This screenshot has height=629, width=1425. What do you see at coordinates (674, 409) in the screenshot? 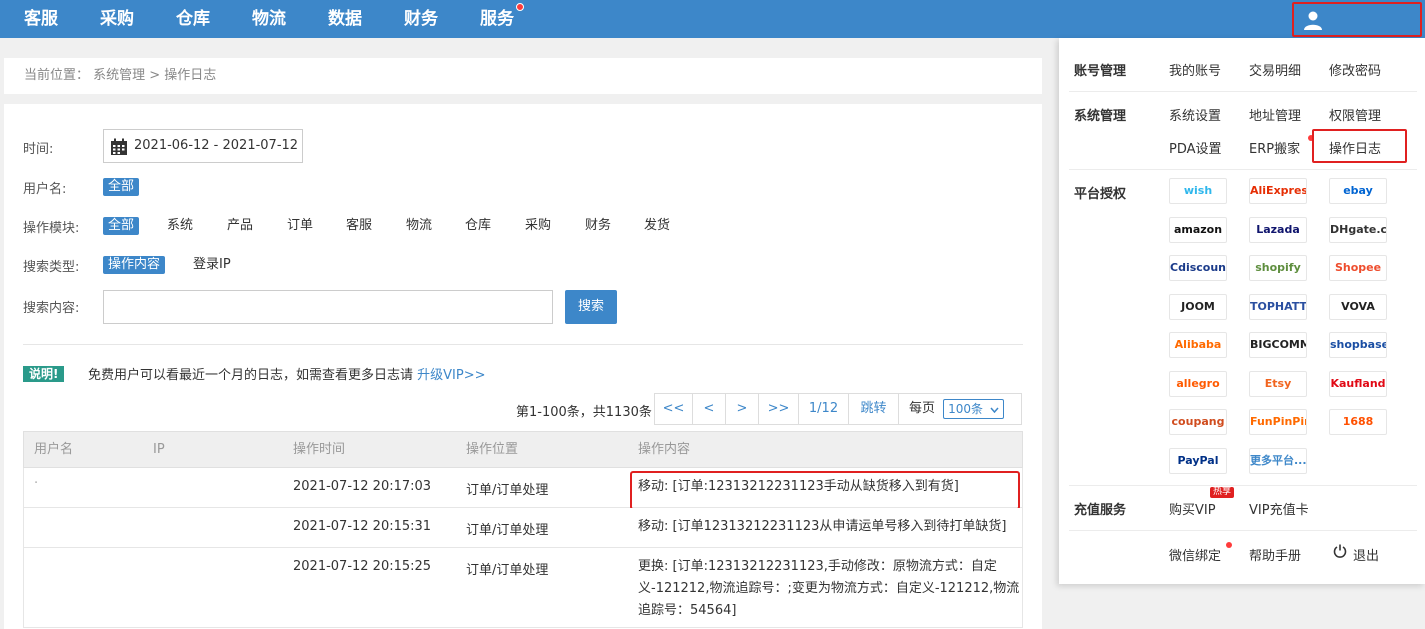
I see `pager-first-button: <<` at bounding box center [674, 409].